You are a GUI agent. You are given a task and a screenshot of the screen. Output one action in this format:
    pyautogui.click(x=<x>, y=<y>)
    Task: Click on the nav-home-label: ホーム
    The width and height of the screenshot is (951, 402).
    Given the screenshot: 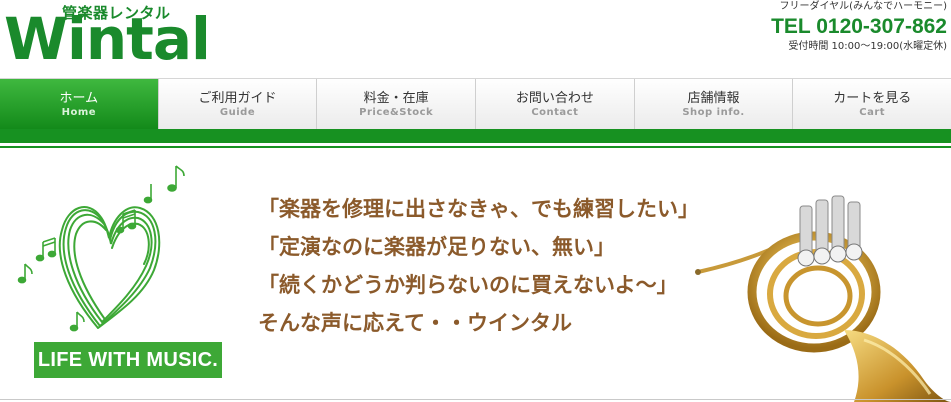 What is the action you would take?
    pyautogui.click(x=79, y=98)
    